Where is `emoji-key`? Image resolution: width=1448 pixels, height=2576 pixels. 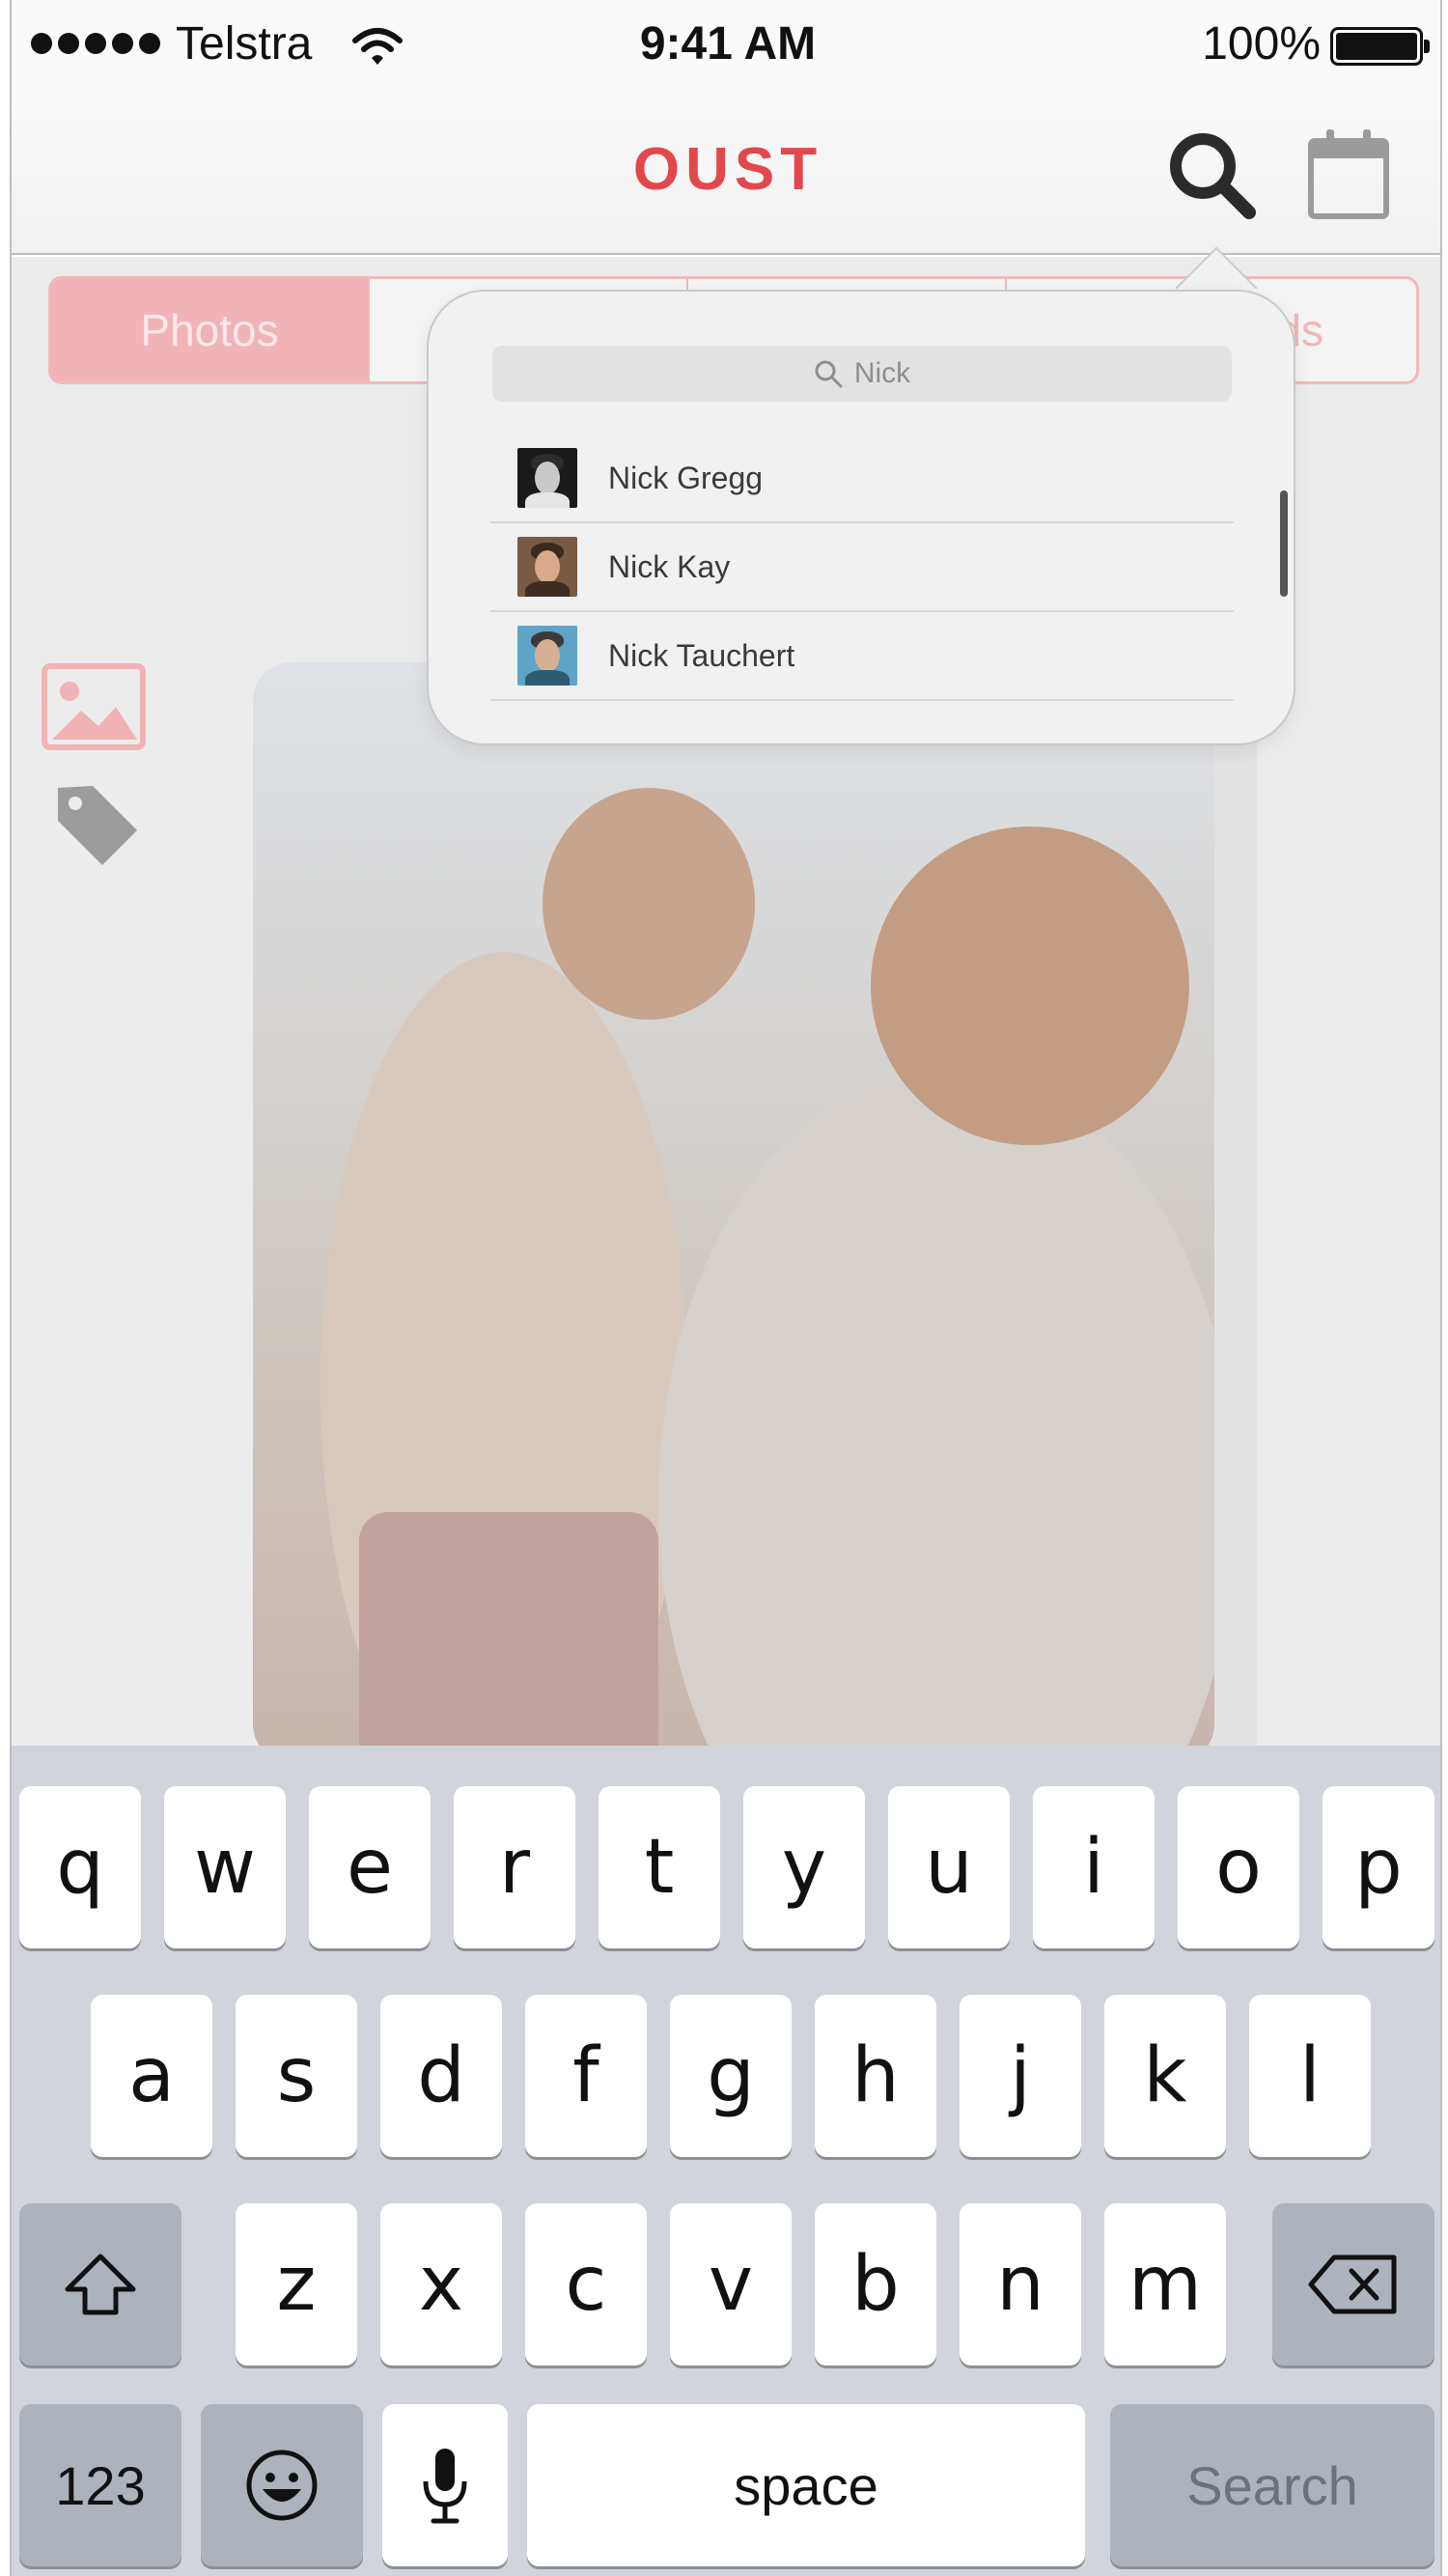
emoji-key is located at coordinates (282, 2485).